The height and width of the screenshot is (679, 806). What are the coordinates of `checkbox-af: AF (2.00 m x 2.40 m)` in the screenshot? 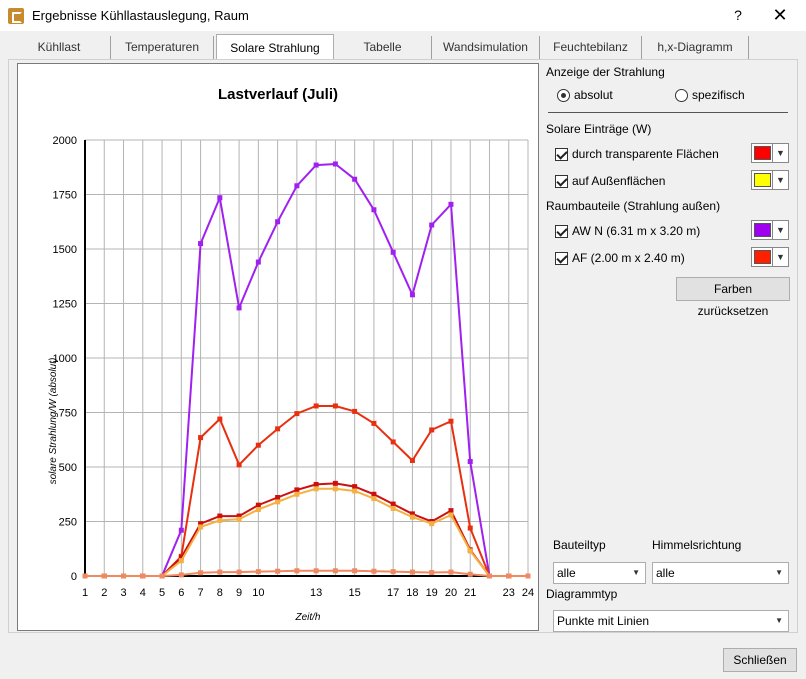 It's located at (620, 258).